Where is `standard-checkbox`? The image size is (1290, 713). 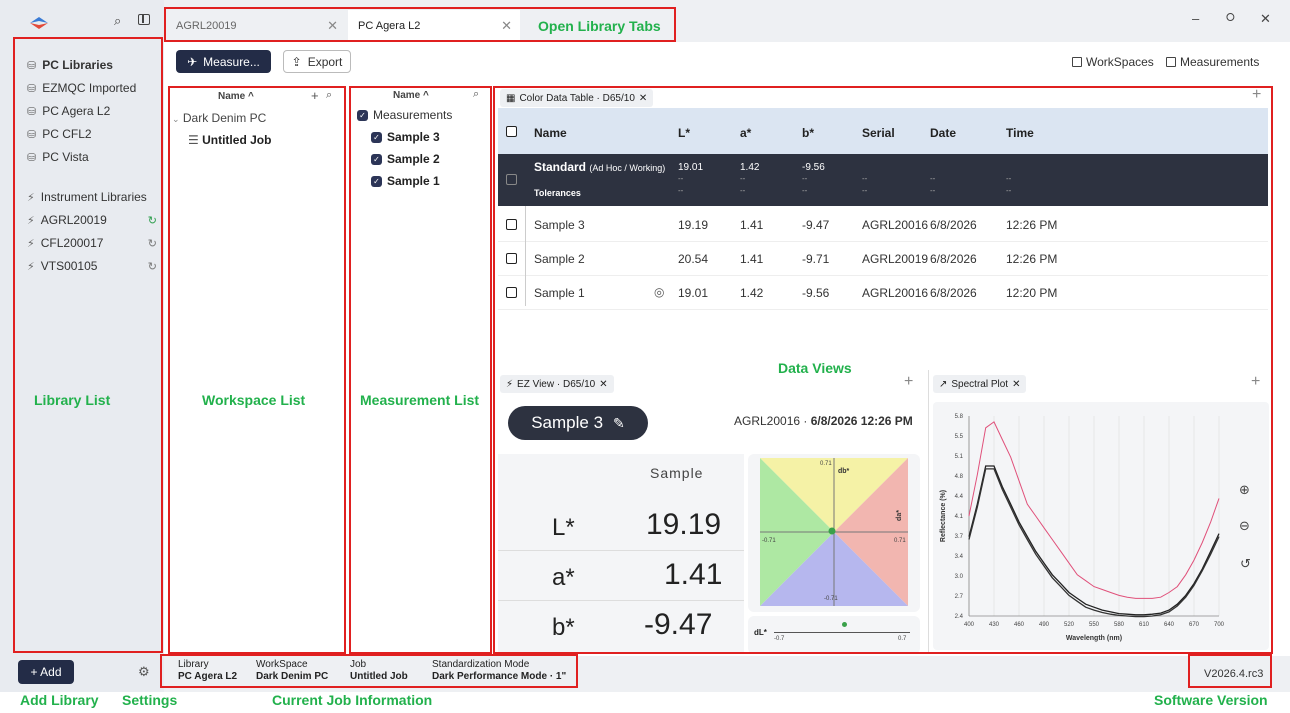 standard-checkbox is located at coordinates (511, 179).